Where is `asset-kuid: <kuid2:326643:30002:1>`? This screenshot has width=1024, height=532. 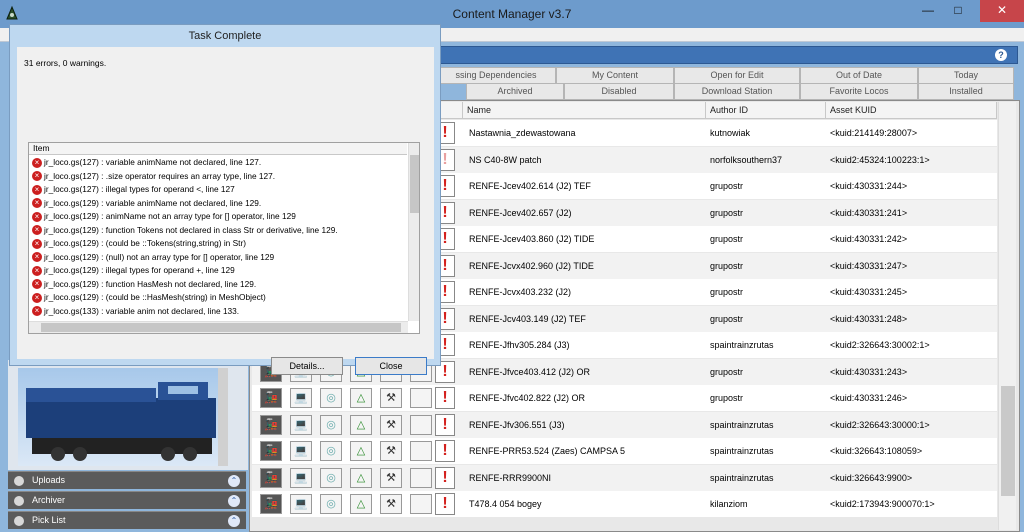
asset-kuid: <kuid2:326643:30002:1> is located at coordinates (880, 345).